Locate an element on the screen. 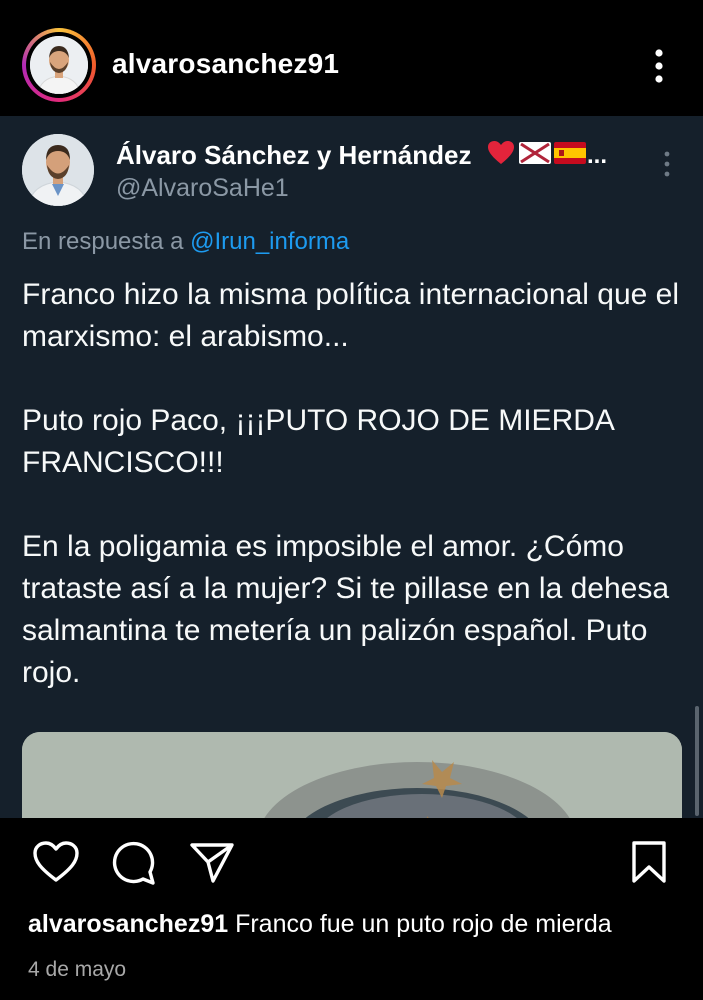 Image resolution: width=703 pixels, height=1000 pixels. cross-flag-icon is located at coordinates (535, 153).